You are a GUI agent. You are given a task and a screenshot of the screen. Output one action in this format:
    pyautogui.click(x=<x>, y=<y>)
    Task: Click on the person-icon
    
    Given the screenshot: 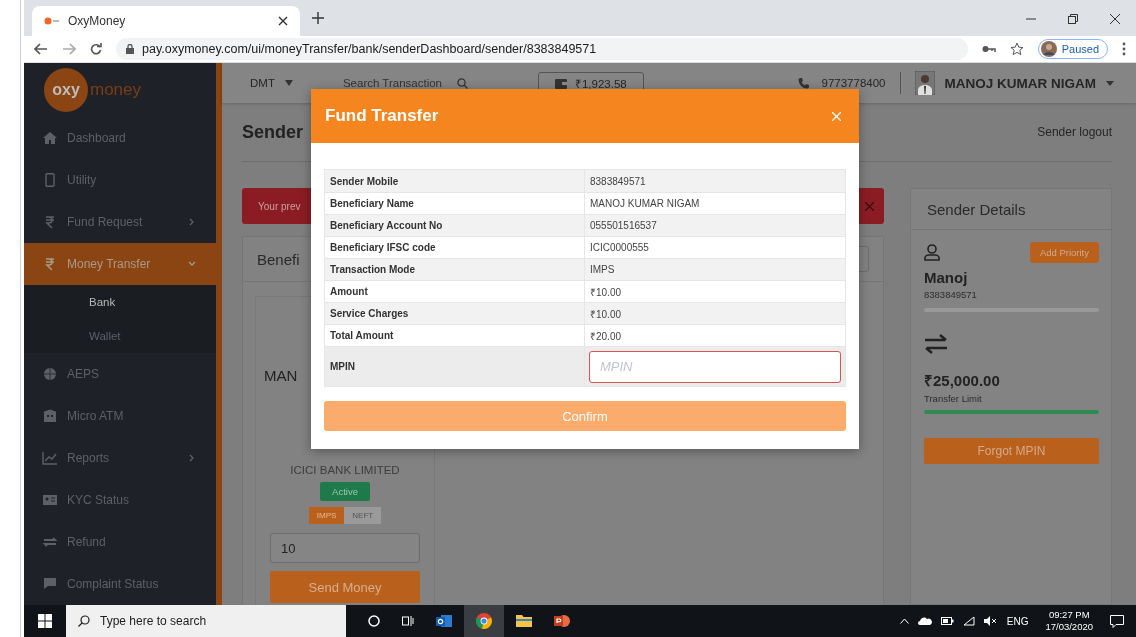 What is the action you would take?
    pyautogui.click(x=932, y=252)
    